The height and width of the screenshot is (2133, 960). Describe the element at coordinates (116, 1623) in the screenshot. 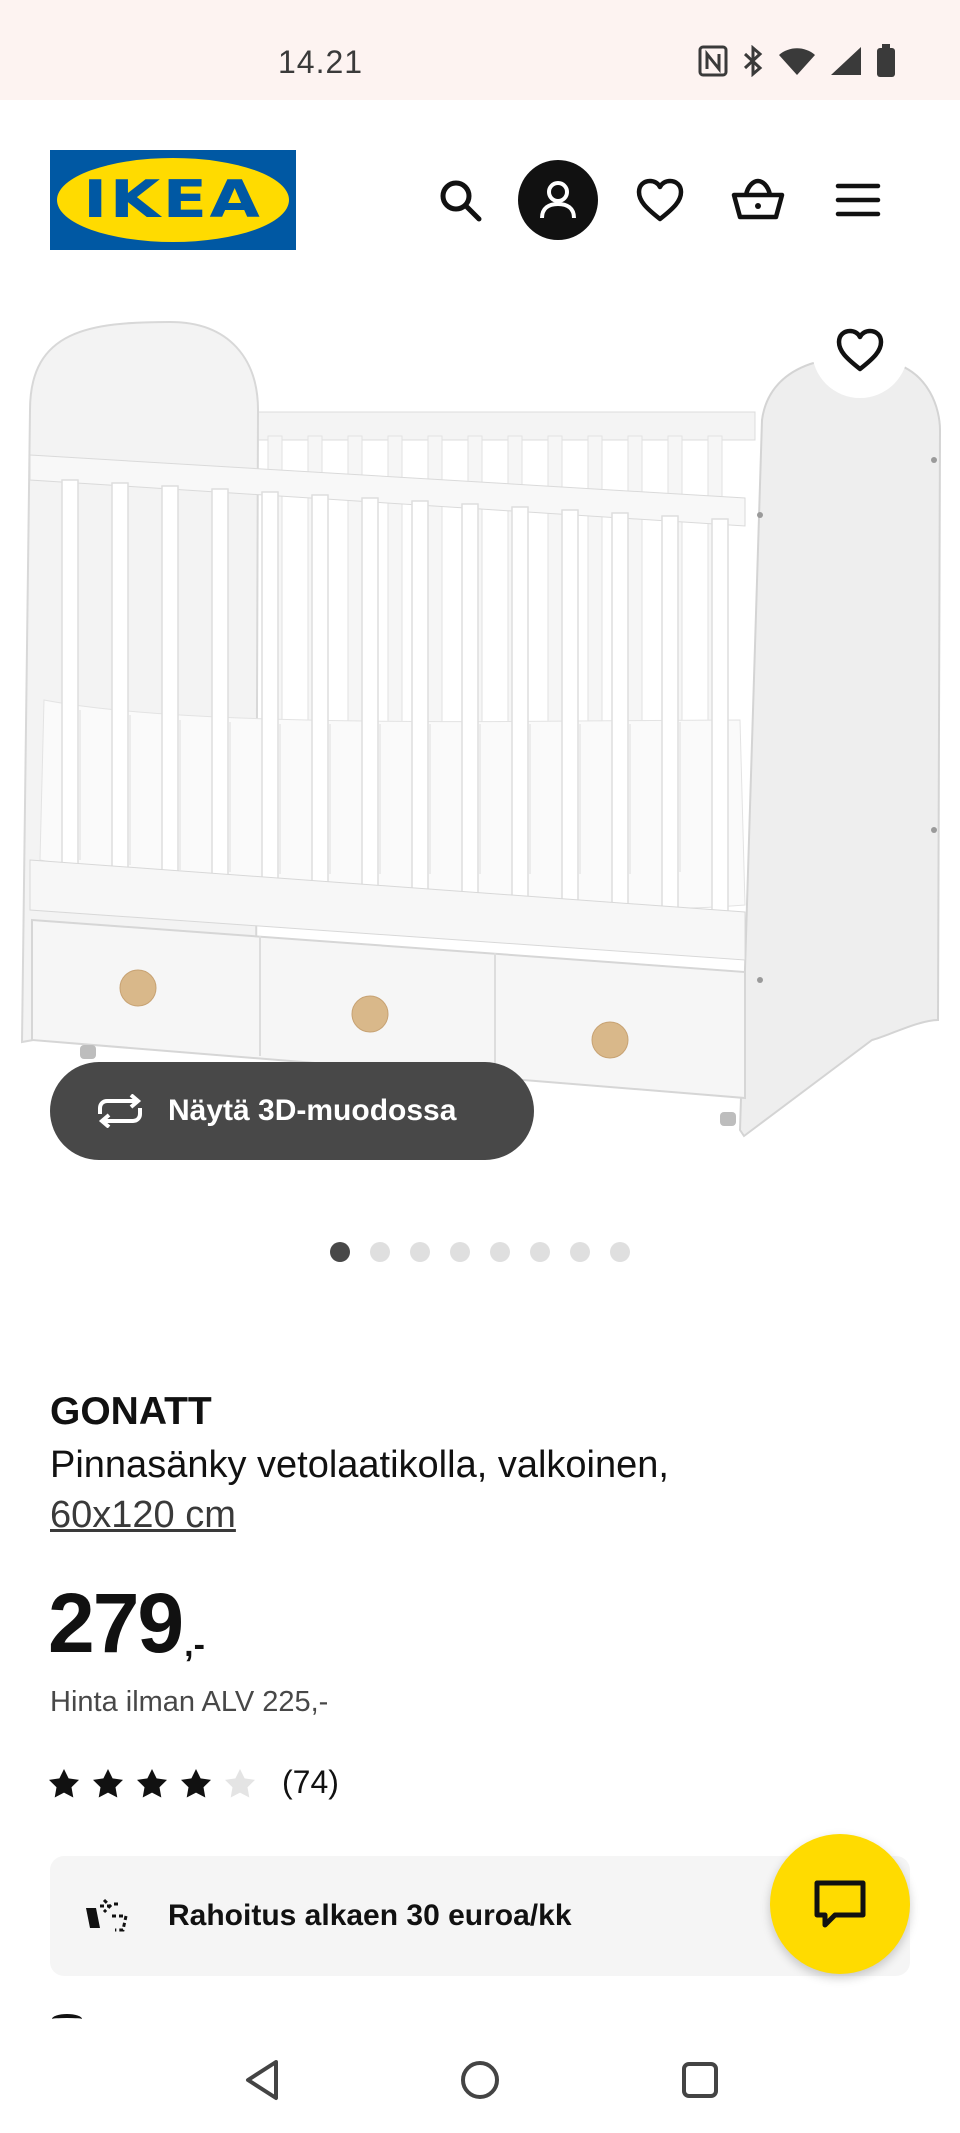

I see `price-value: 279` at that location.